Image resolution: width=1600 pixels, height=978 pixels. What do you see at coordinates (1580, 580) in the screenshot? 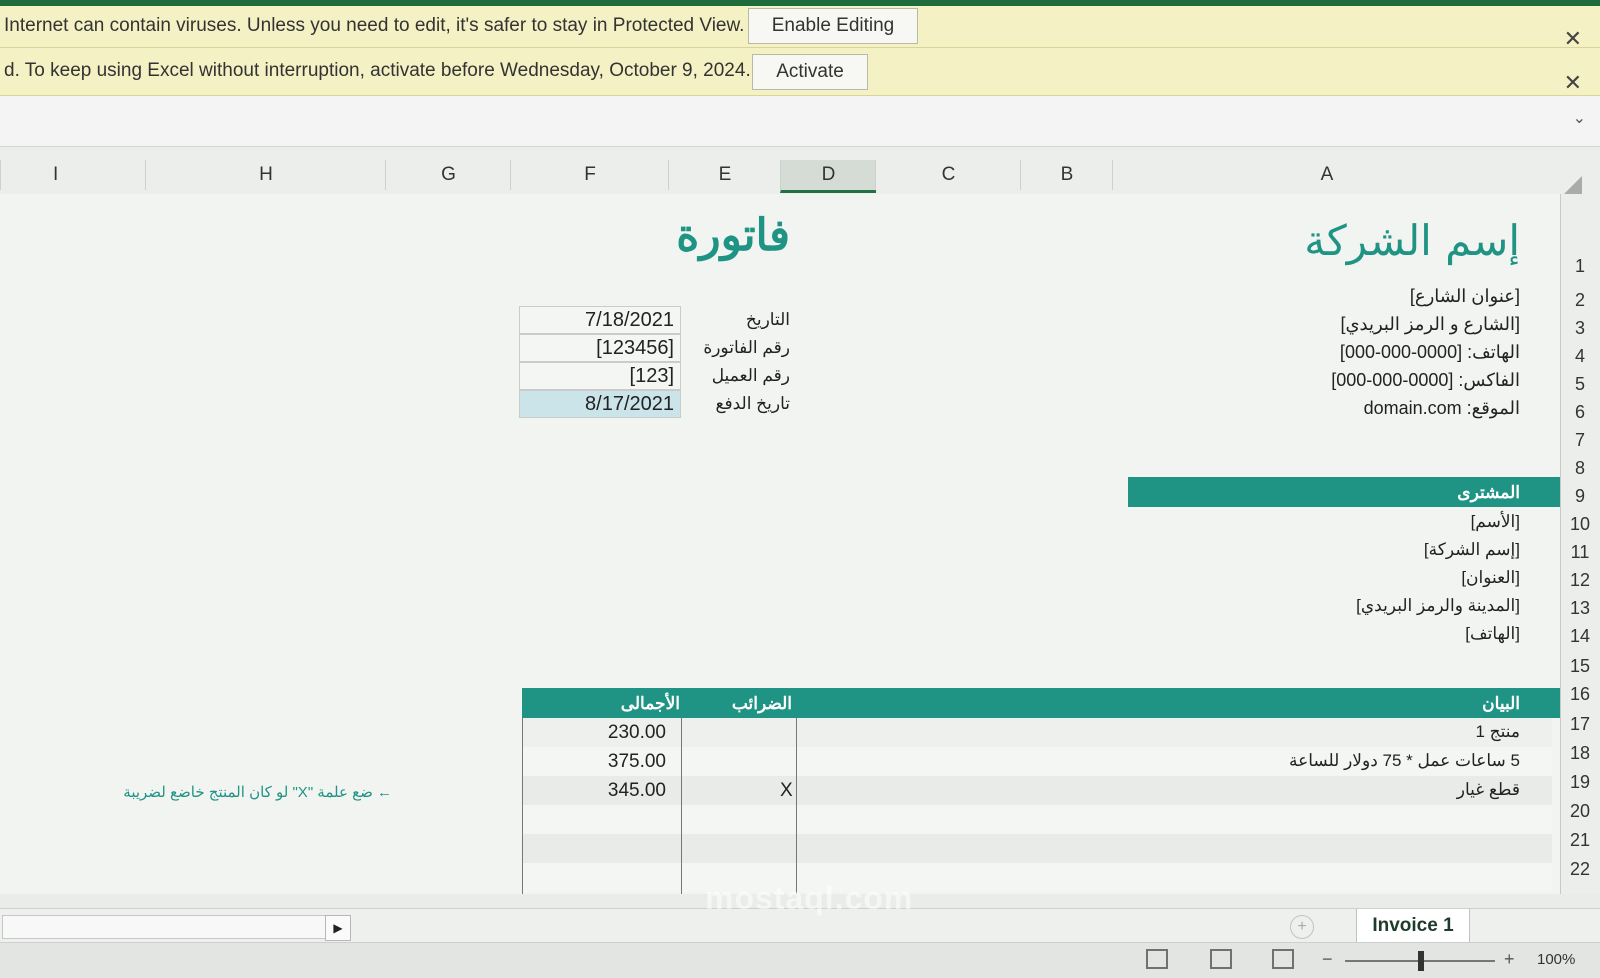
I see `row-header: 12` at bounding box center [1580, 580].